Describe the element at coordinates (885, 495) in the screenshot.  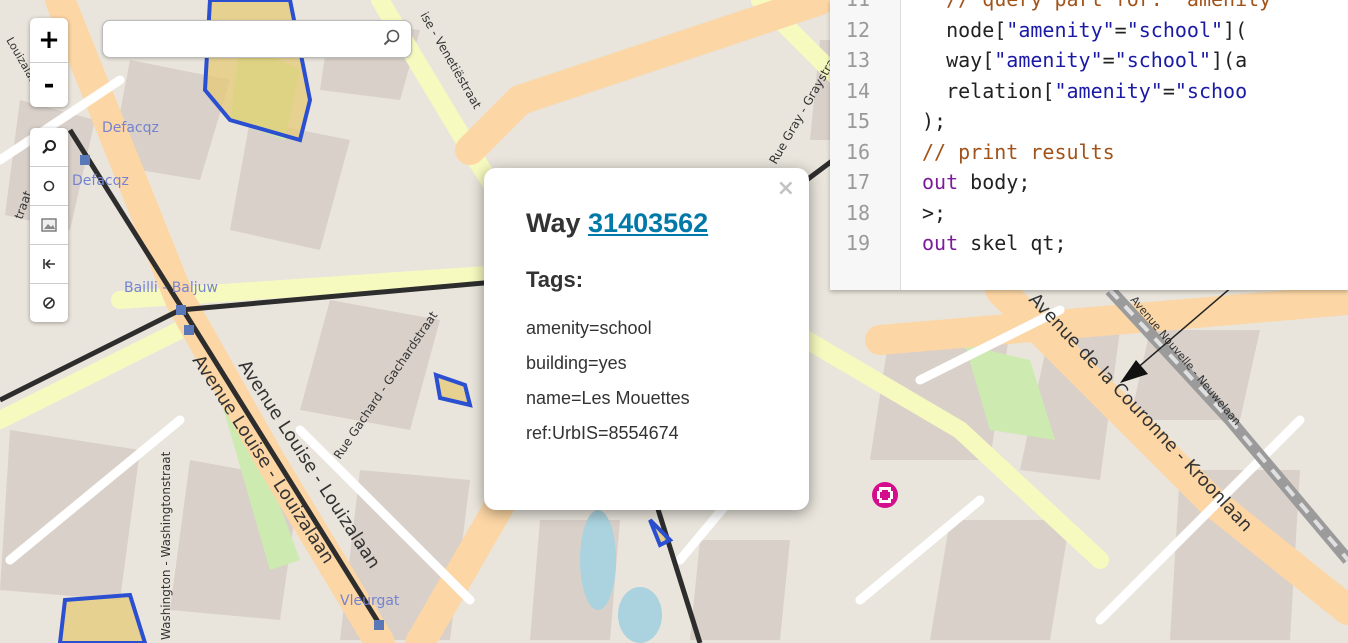
I see `hospital-icon` at that location.